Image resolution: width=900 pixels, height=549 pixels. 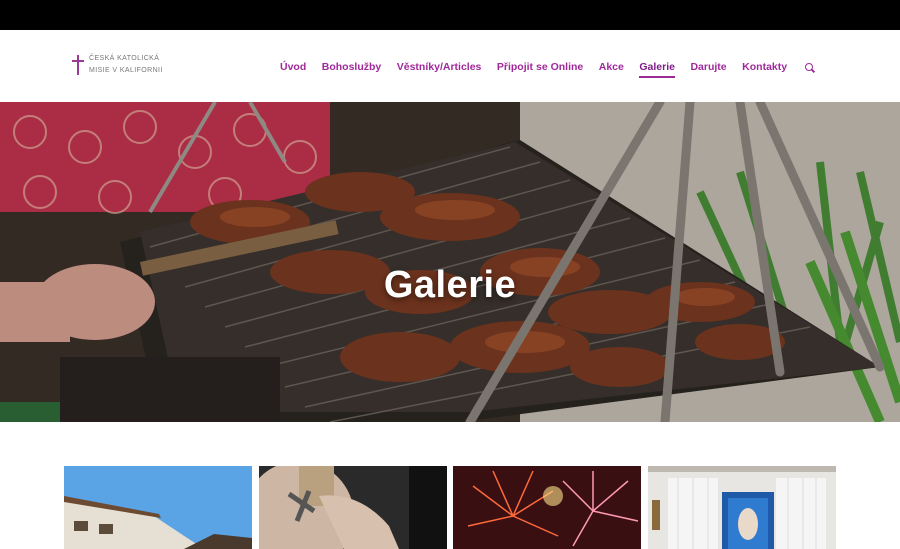 I want to click on nav-item-darujte: Darujte, so click(x=708, y=67).